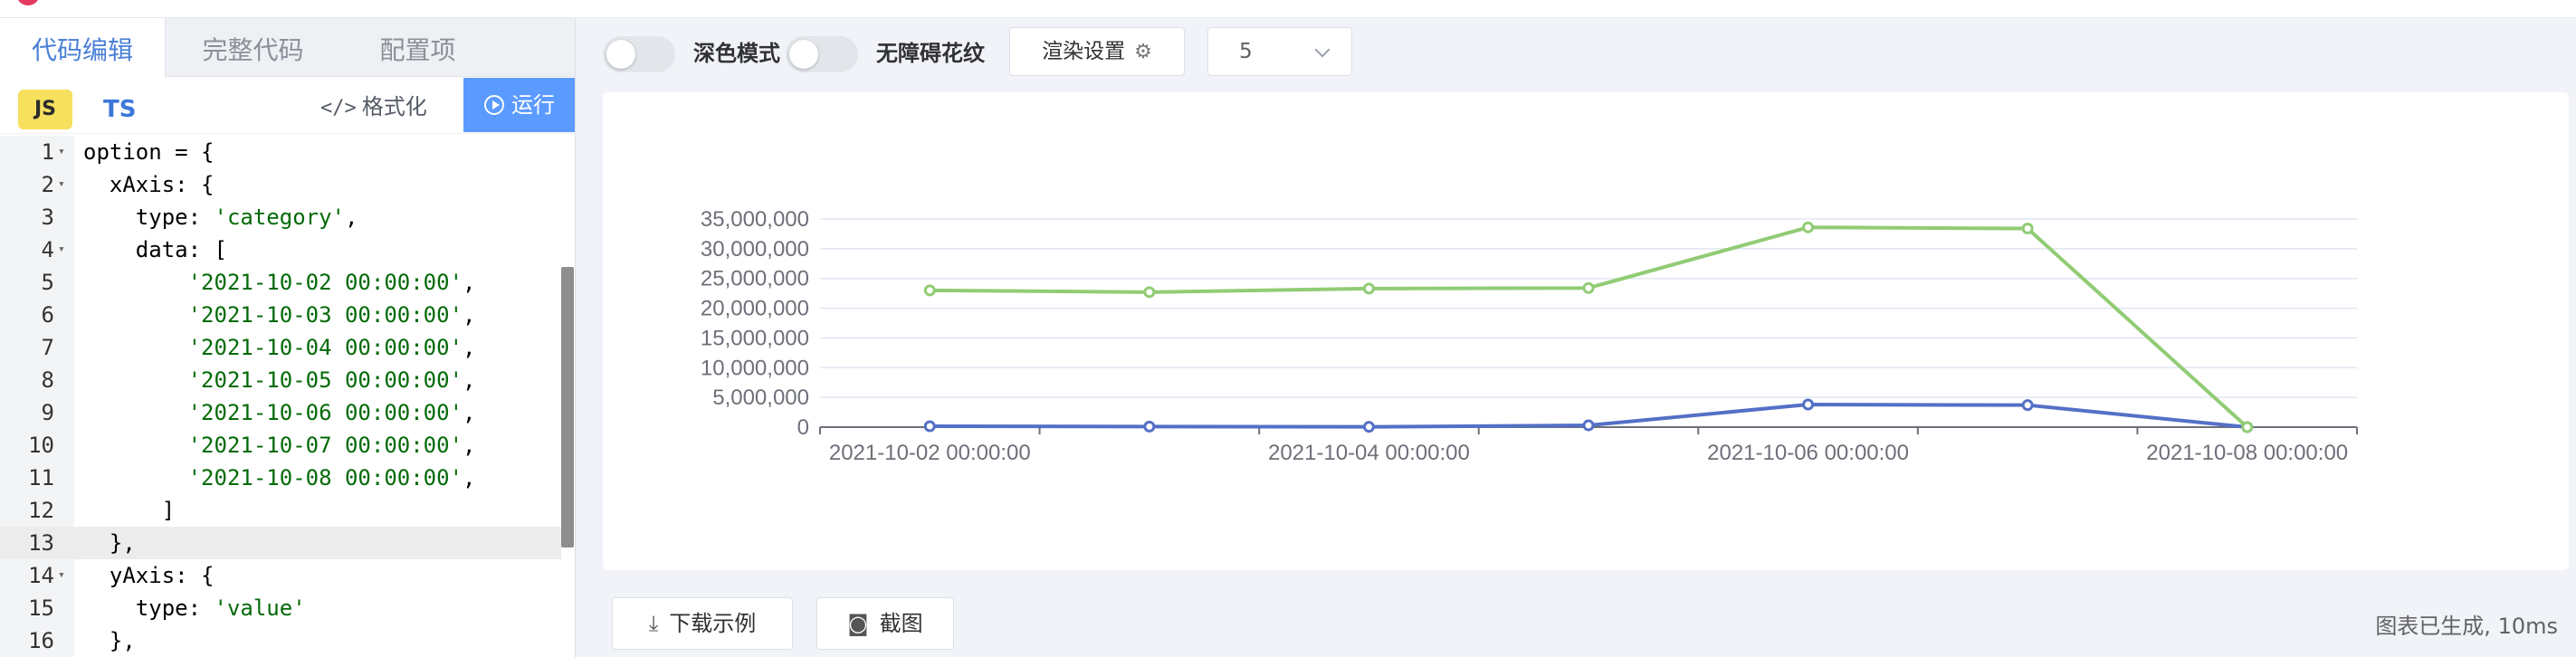 The height and width of the screenshot is (657, 2576). I want to click on line-number: 10, so click(41, 445).